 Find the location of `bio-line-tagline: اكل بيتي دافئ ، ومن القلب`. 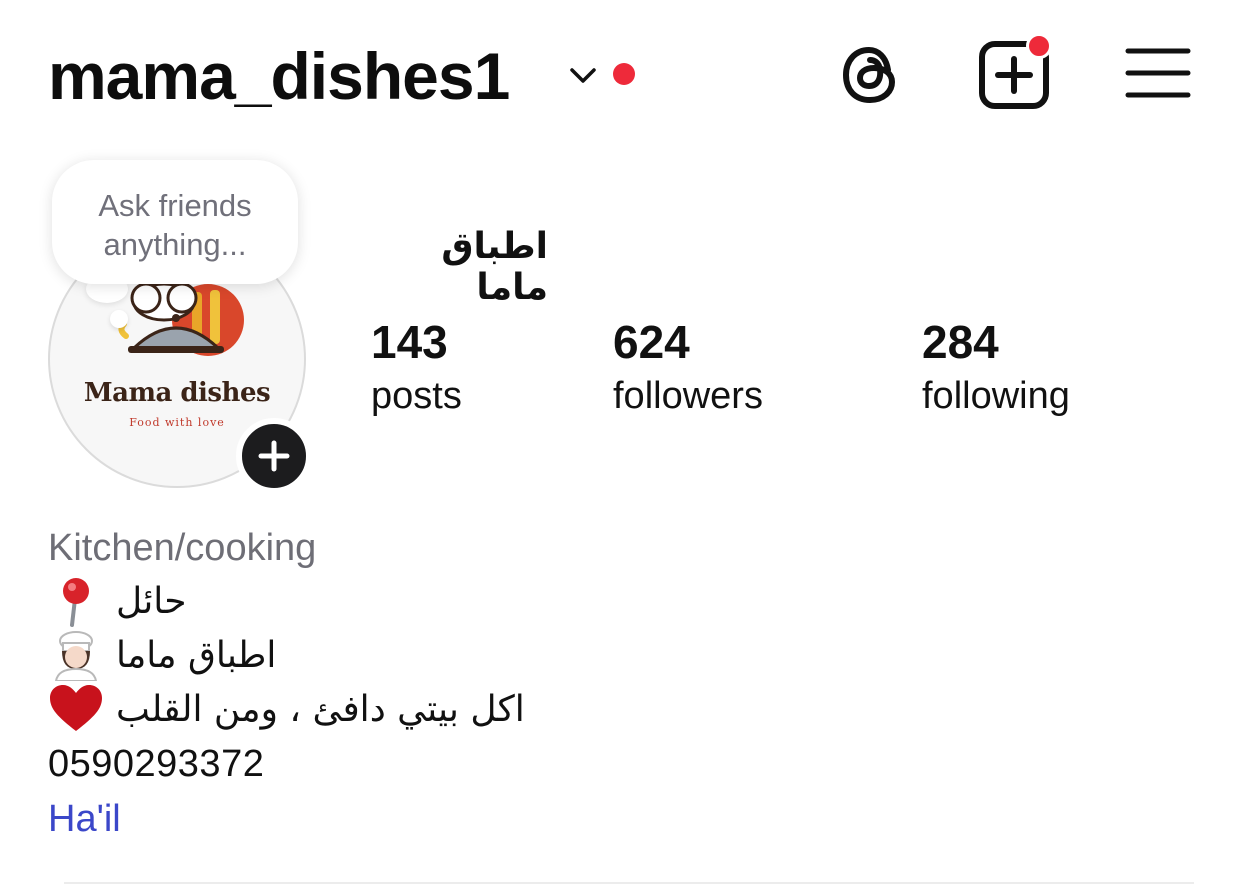

bio-line-tagline: اكل بيتي دافئ ، ومن القلب is located at coordinates (286, 709).